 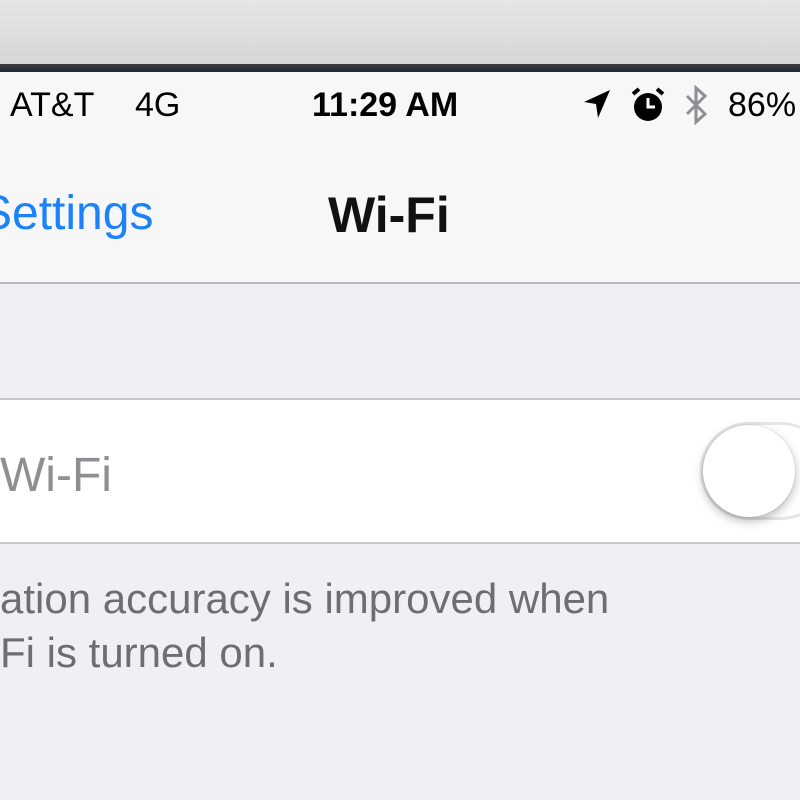 What do you see at coordinates (400, 36) in the screenshot?
I see `device-bezel` at bounding box center [400, 36].